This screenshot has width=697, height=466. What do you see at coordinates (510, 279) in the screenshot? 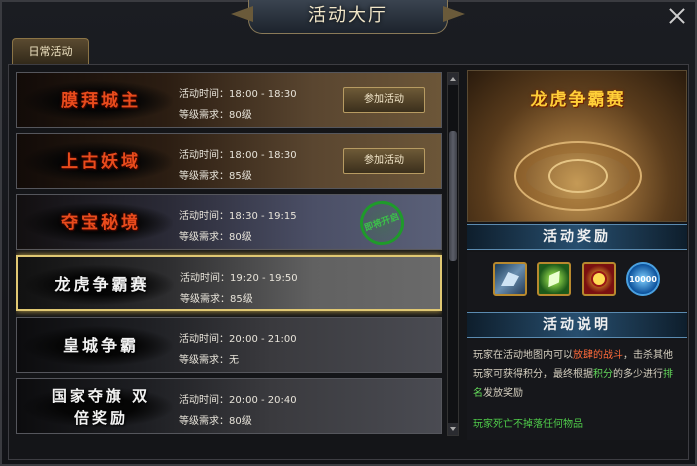
I see `wing-item-icon` at bounding box center [510, 279].